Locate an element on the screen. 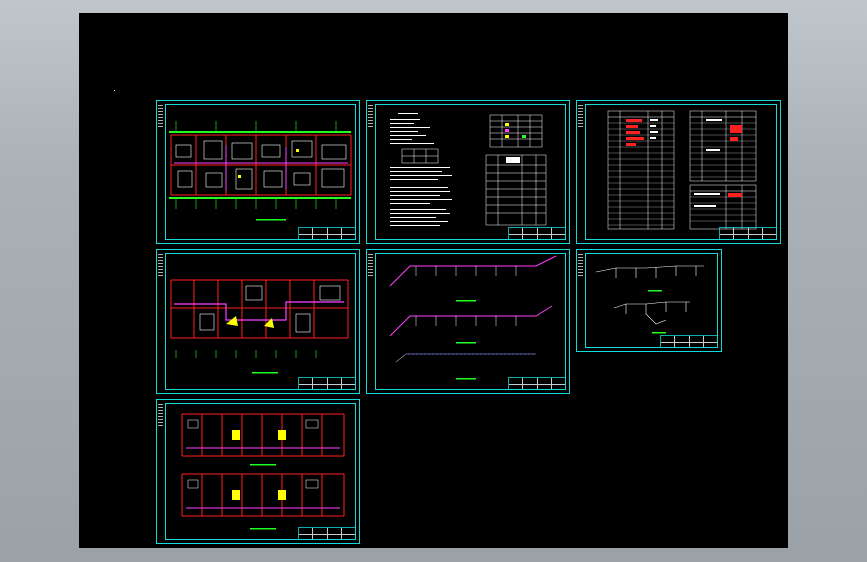 Image resolution: width=867 pixels, height=562 pixels. sheet-equipment-schedule is located at coordinates (678, 172).